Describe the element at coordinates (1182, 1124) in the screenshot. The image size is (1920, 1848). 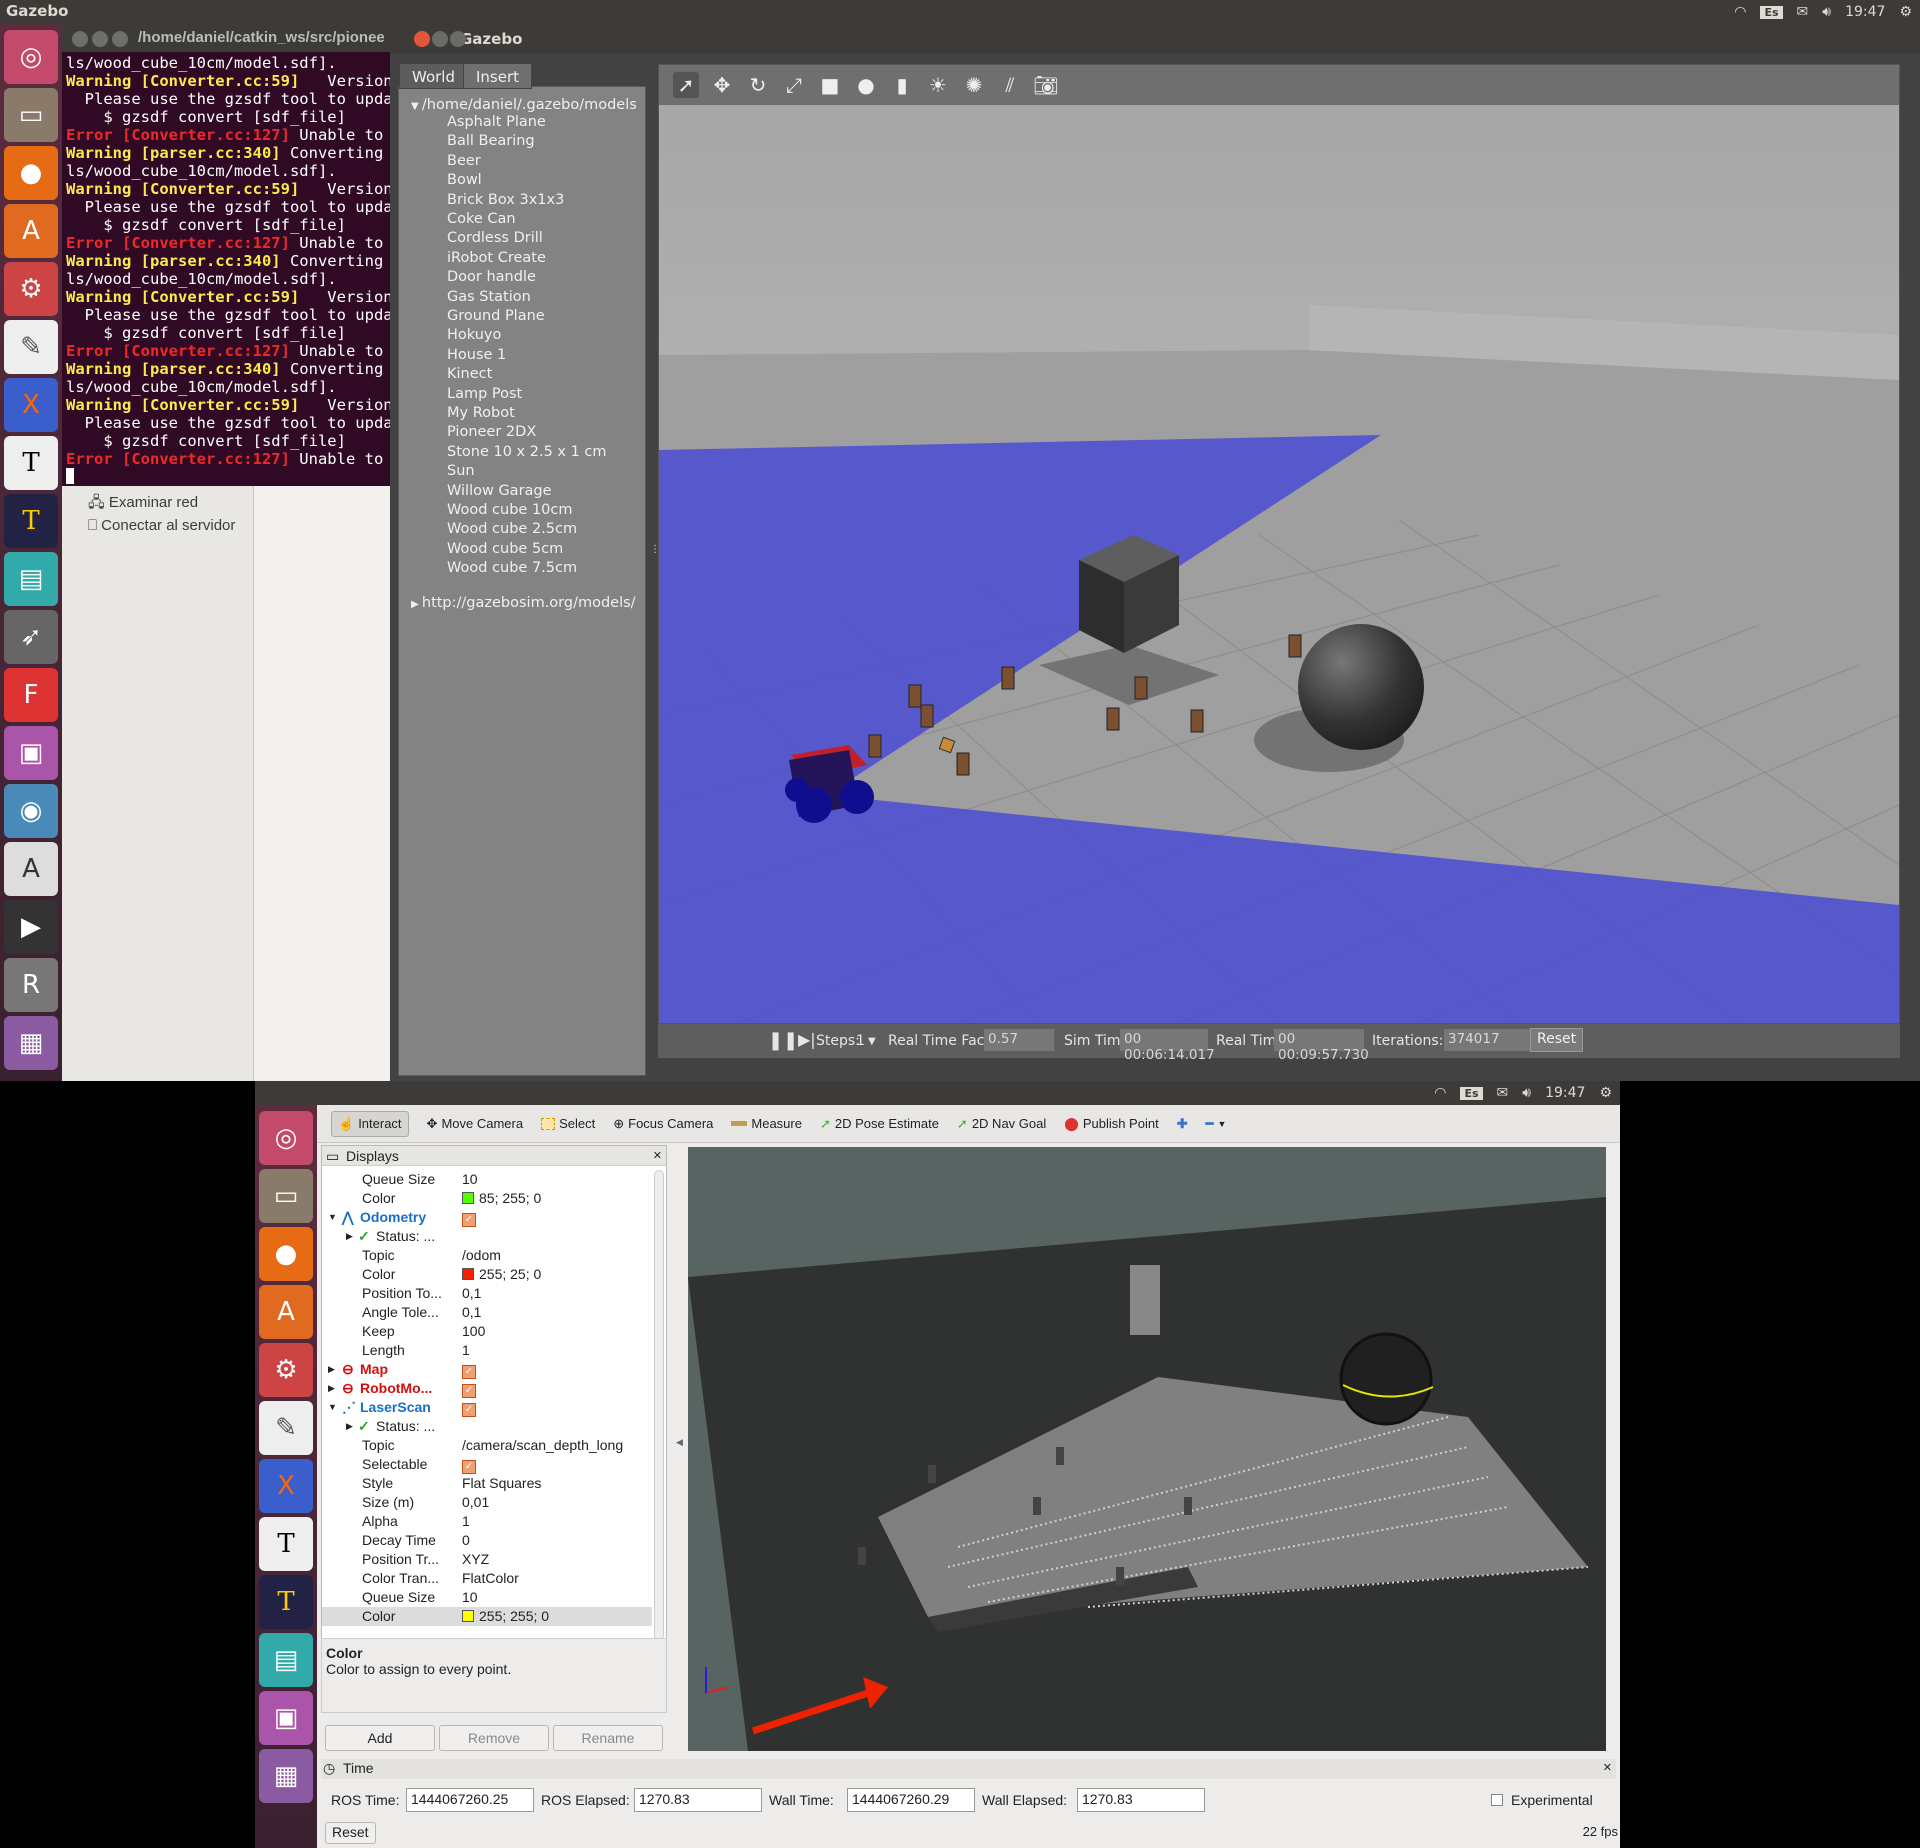
I see `add-tool-button: ✚` at that location.